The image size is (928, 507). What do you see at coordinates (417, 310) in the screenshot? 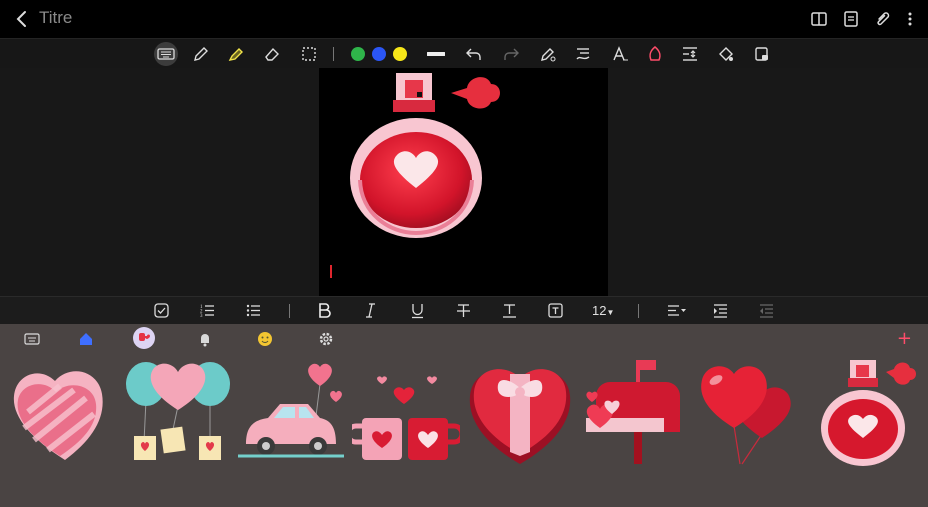
I see `underline-icon` at bounding box center [417, 310].